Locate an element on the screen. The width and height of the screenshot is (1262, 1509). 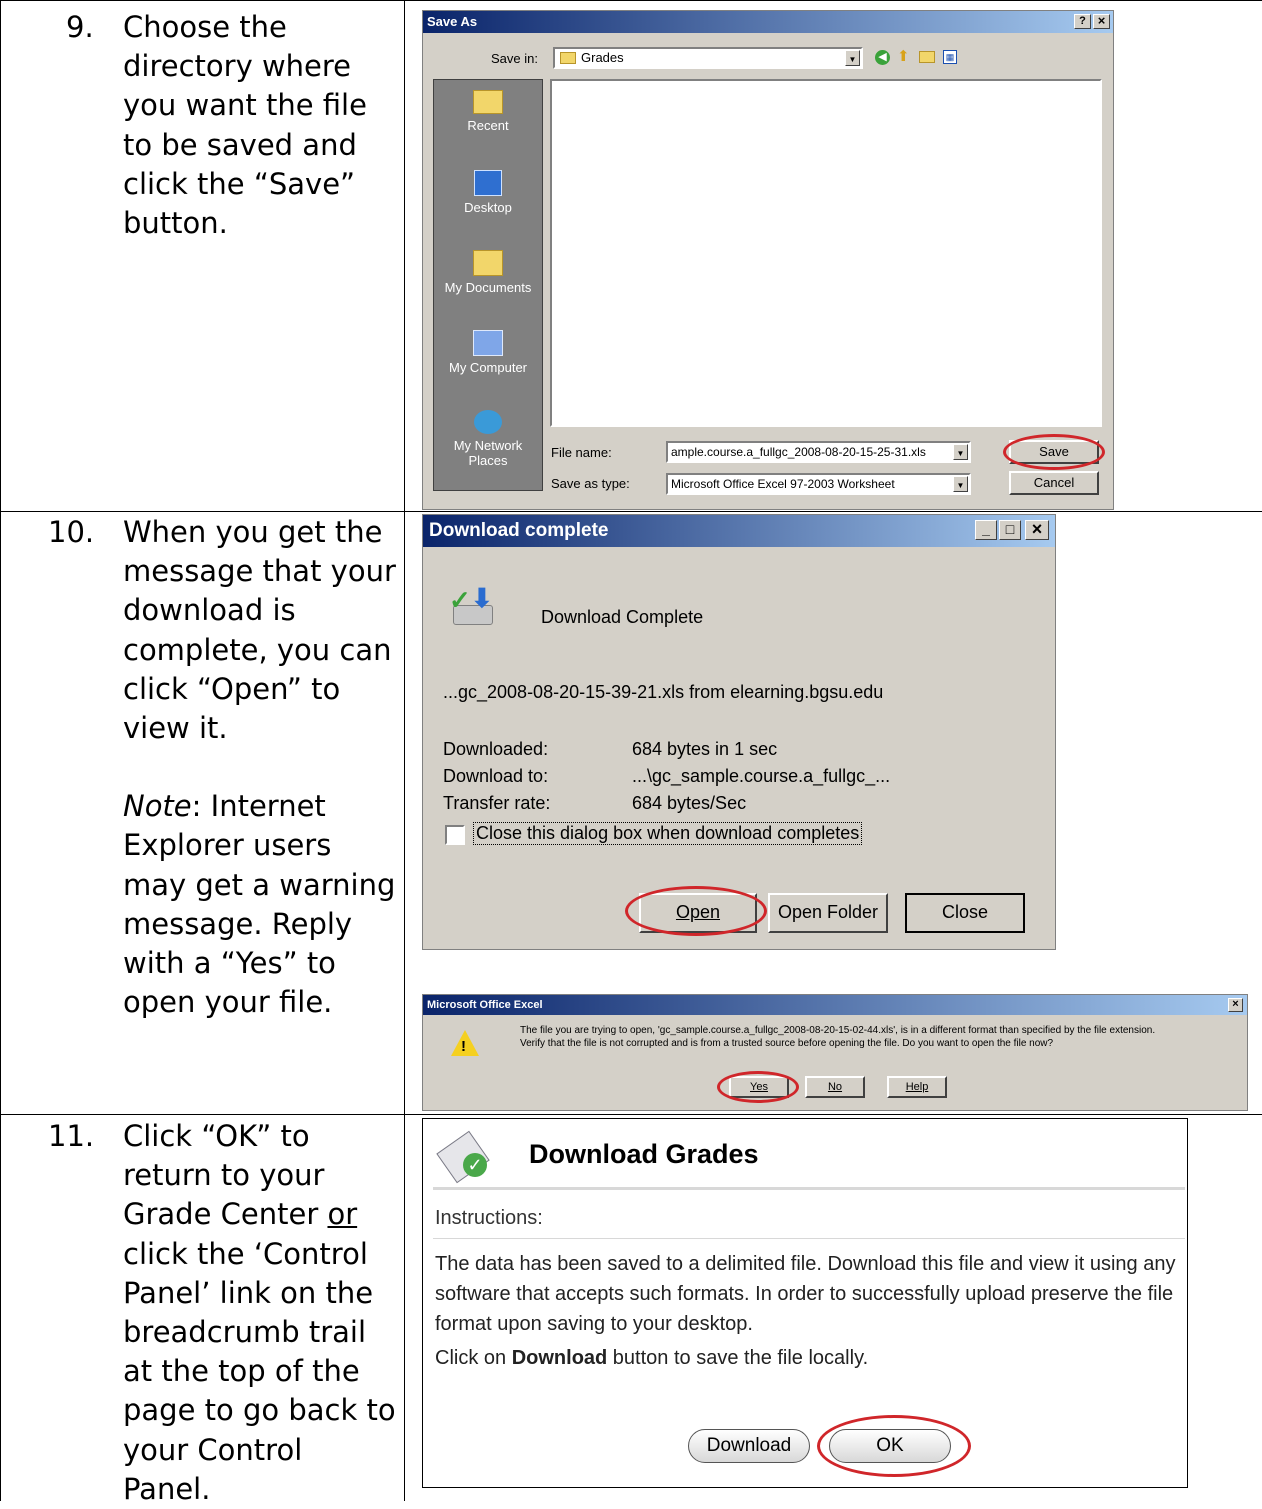
my-documents-icon is located at coordinates (488, 263).